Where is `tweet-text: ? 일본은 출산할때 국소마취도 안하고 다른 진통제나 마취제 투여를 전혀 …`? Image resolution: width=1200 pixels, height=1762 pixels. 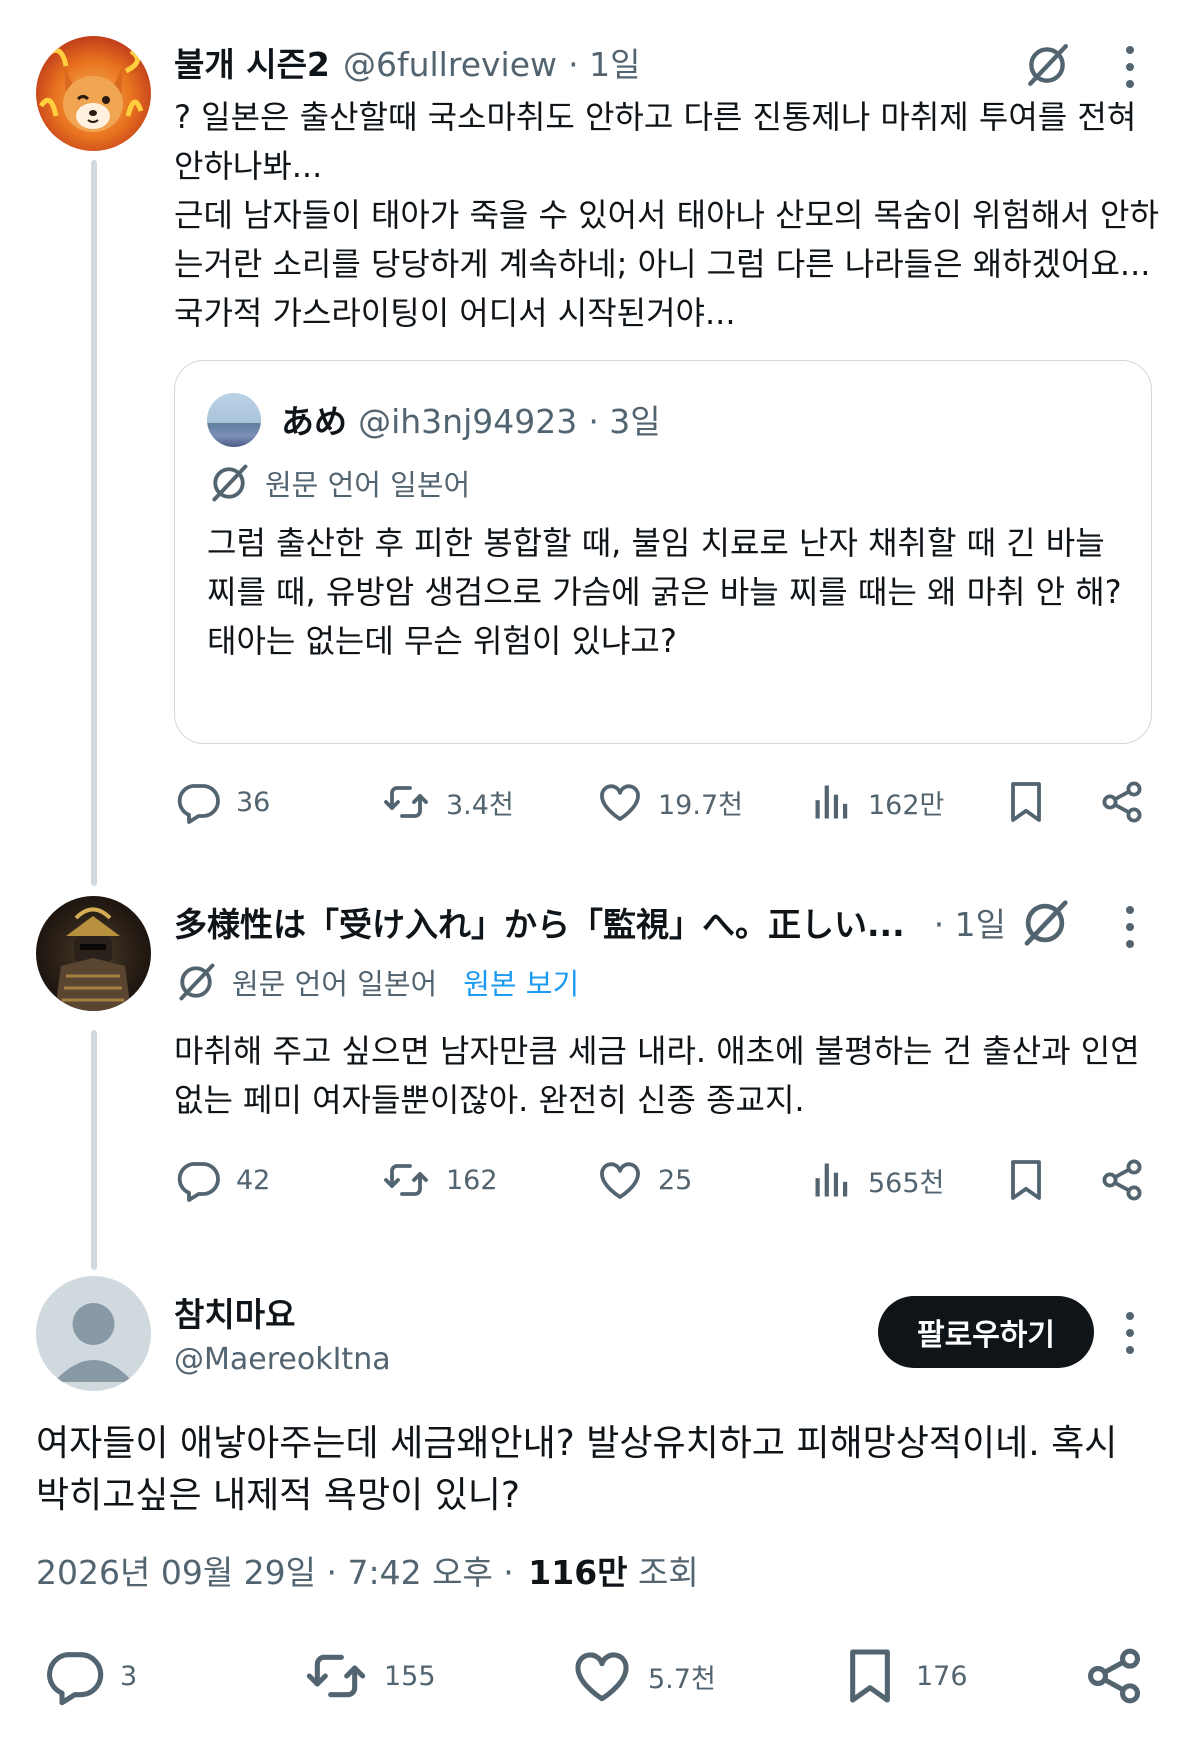
tweet-text: ? 일본은 출산할때 국소마취도 안하고 다른 진통제나 마취제 투여를 전혀 … is located at coordinates (666, 215).